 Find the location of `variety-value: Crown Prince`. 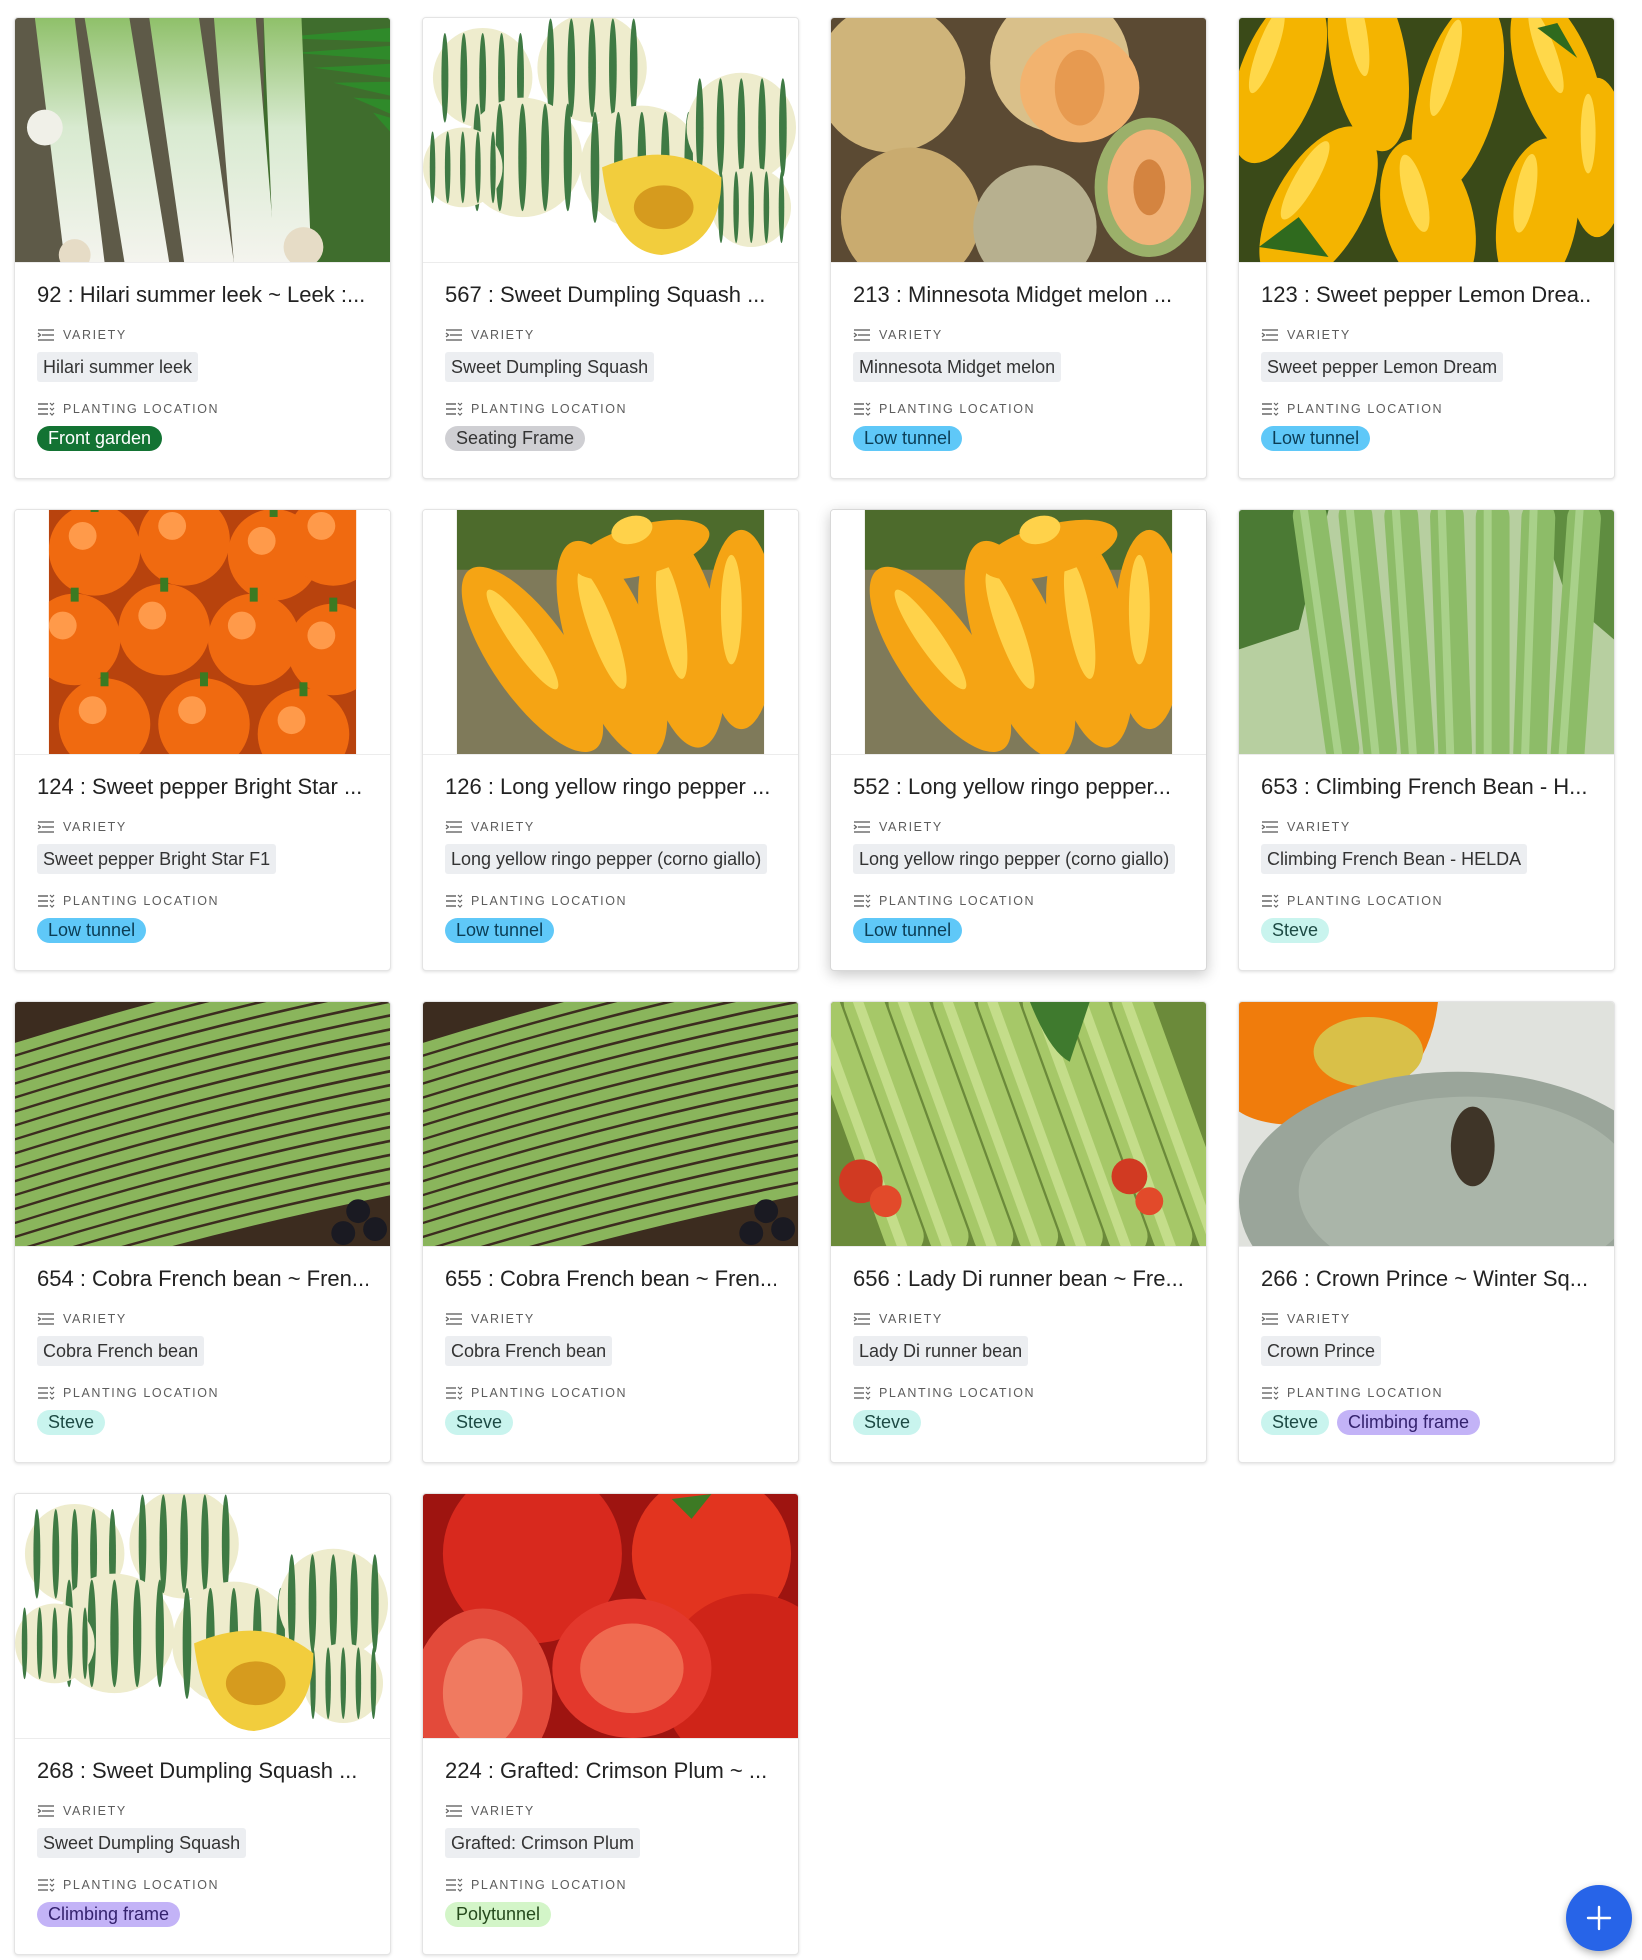

variety-value: Crown Prince is located at coordinates (1321, 1351).